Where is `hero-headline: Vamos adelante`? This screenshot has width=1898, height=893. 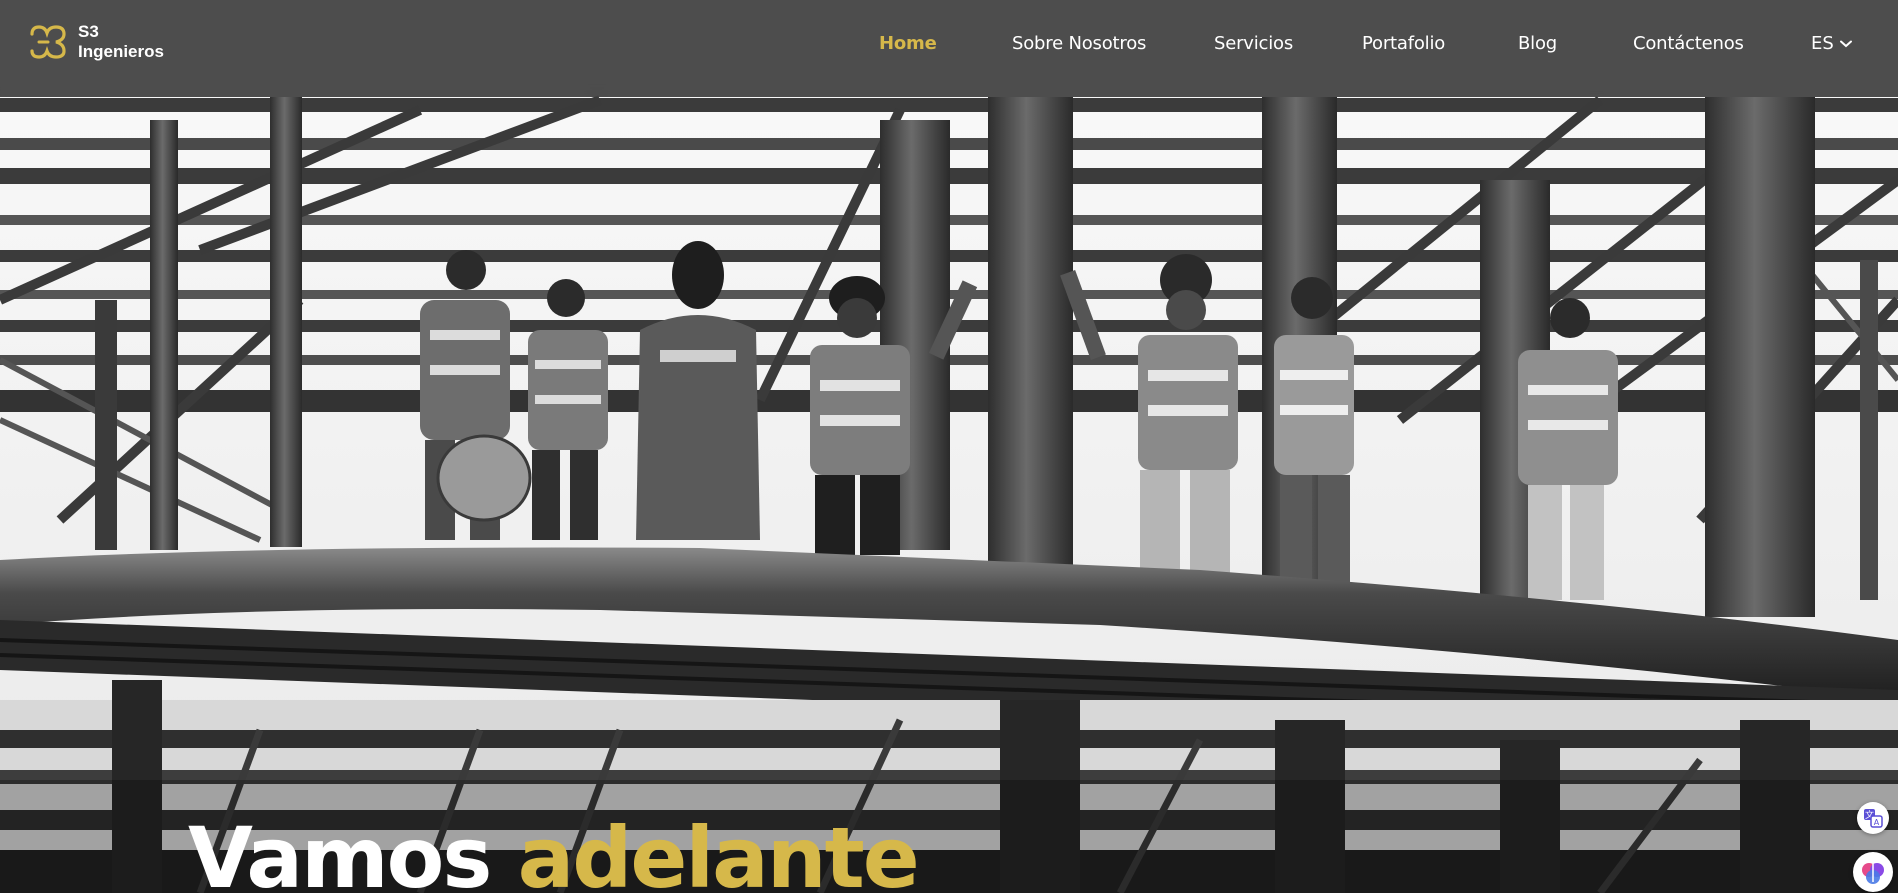 hero-headline: Vamos adelante is located at coordinates (554, 850).